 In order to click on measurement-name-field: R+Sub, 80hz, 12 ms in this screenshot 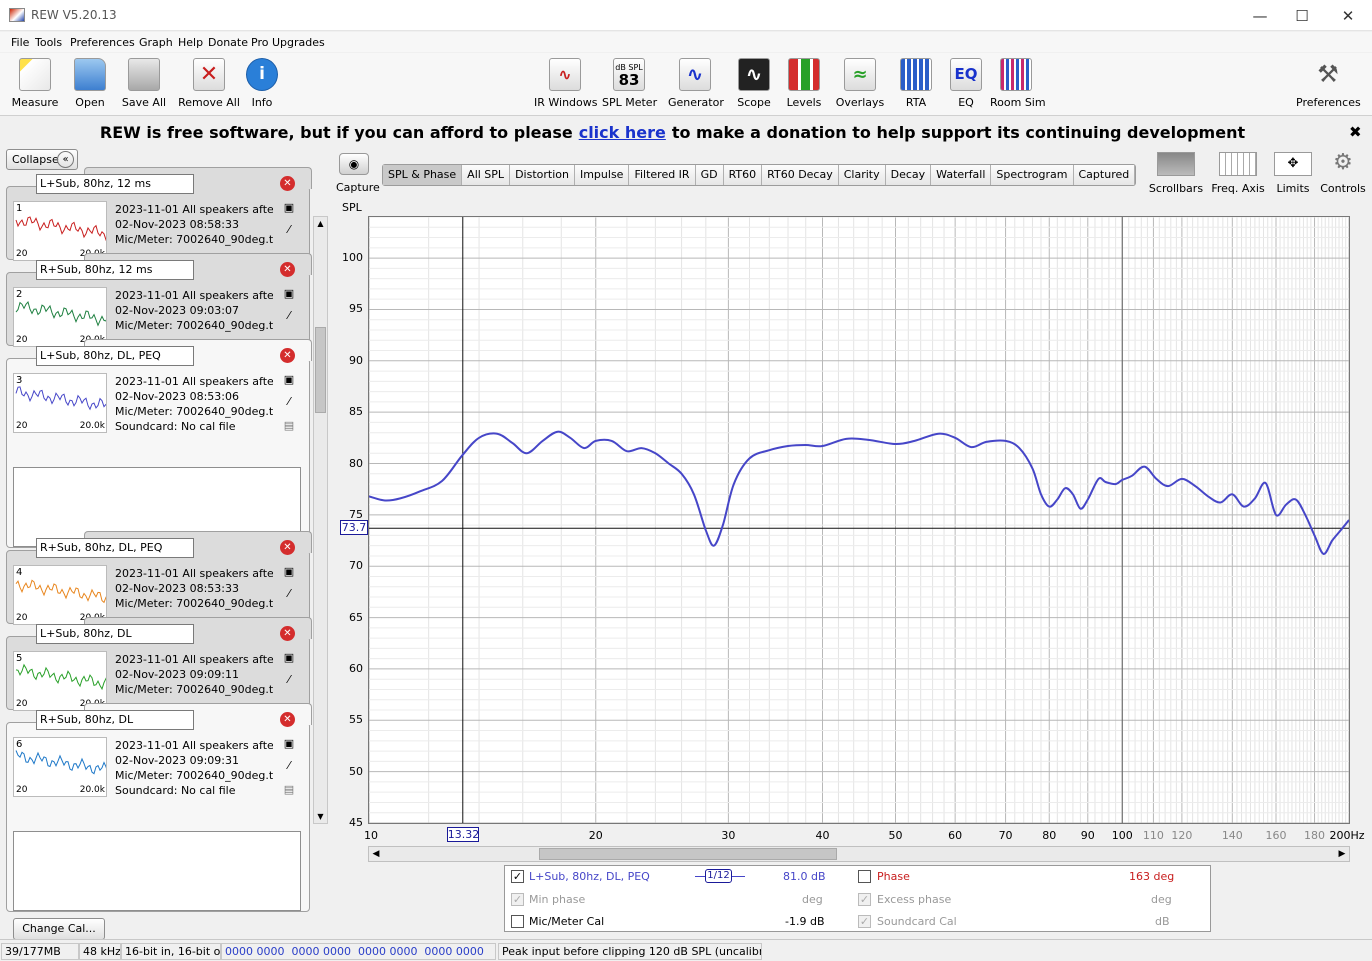, I will do `click(115, 270)`.